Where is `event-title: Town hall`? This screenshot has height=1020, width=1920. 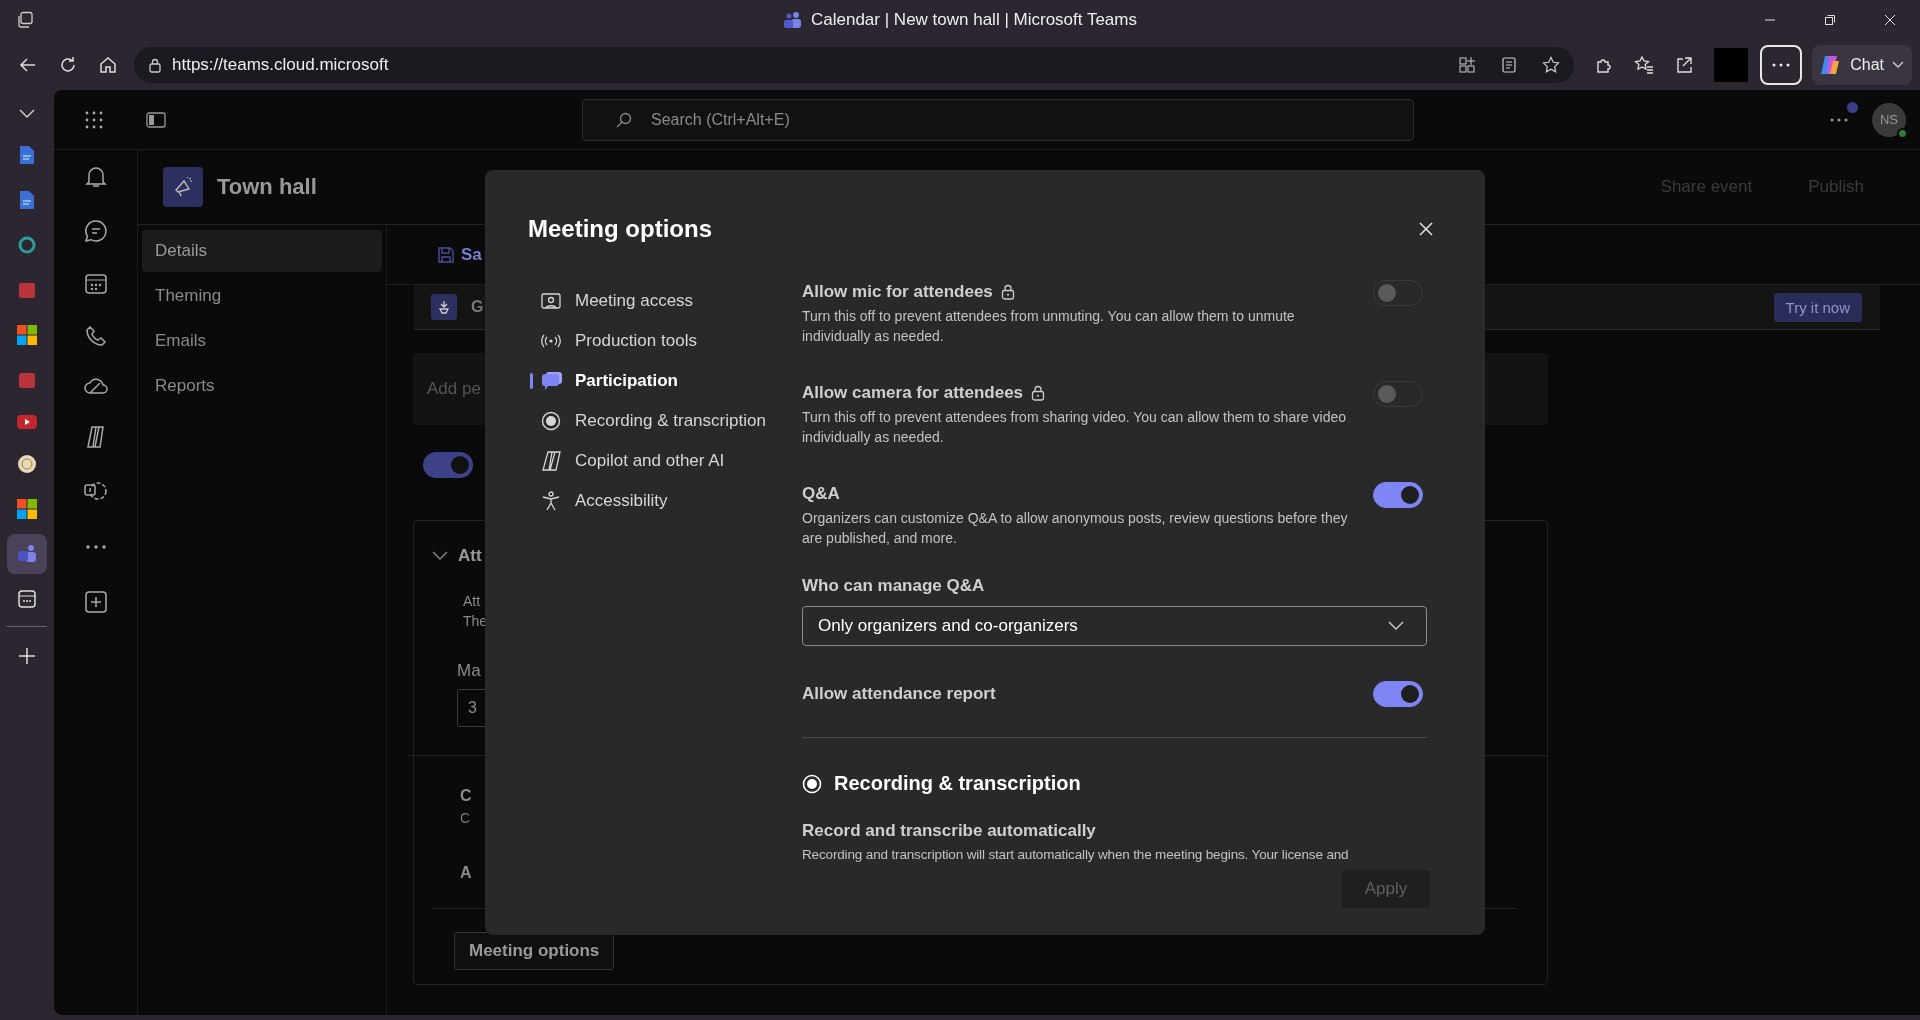 event-title: Town hall is located at coordinates (267, 187).